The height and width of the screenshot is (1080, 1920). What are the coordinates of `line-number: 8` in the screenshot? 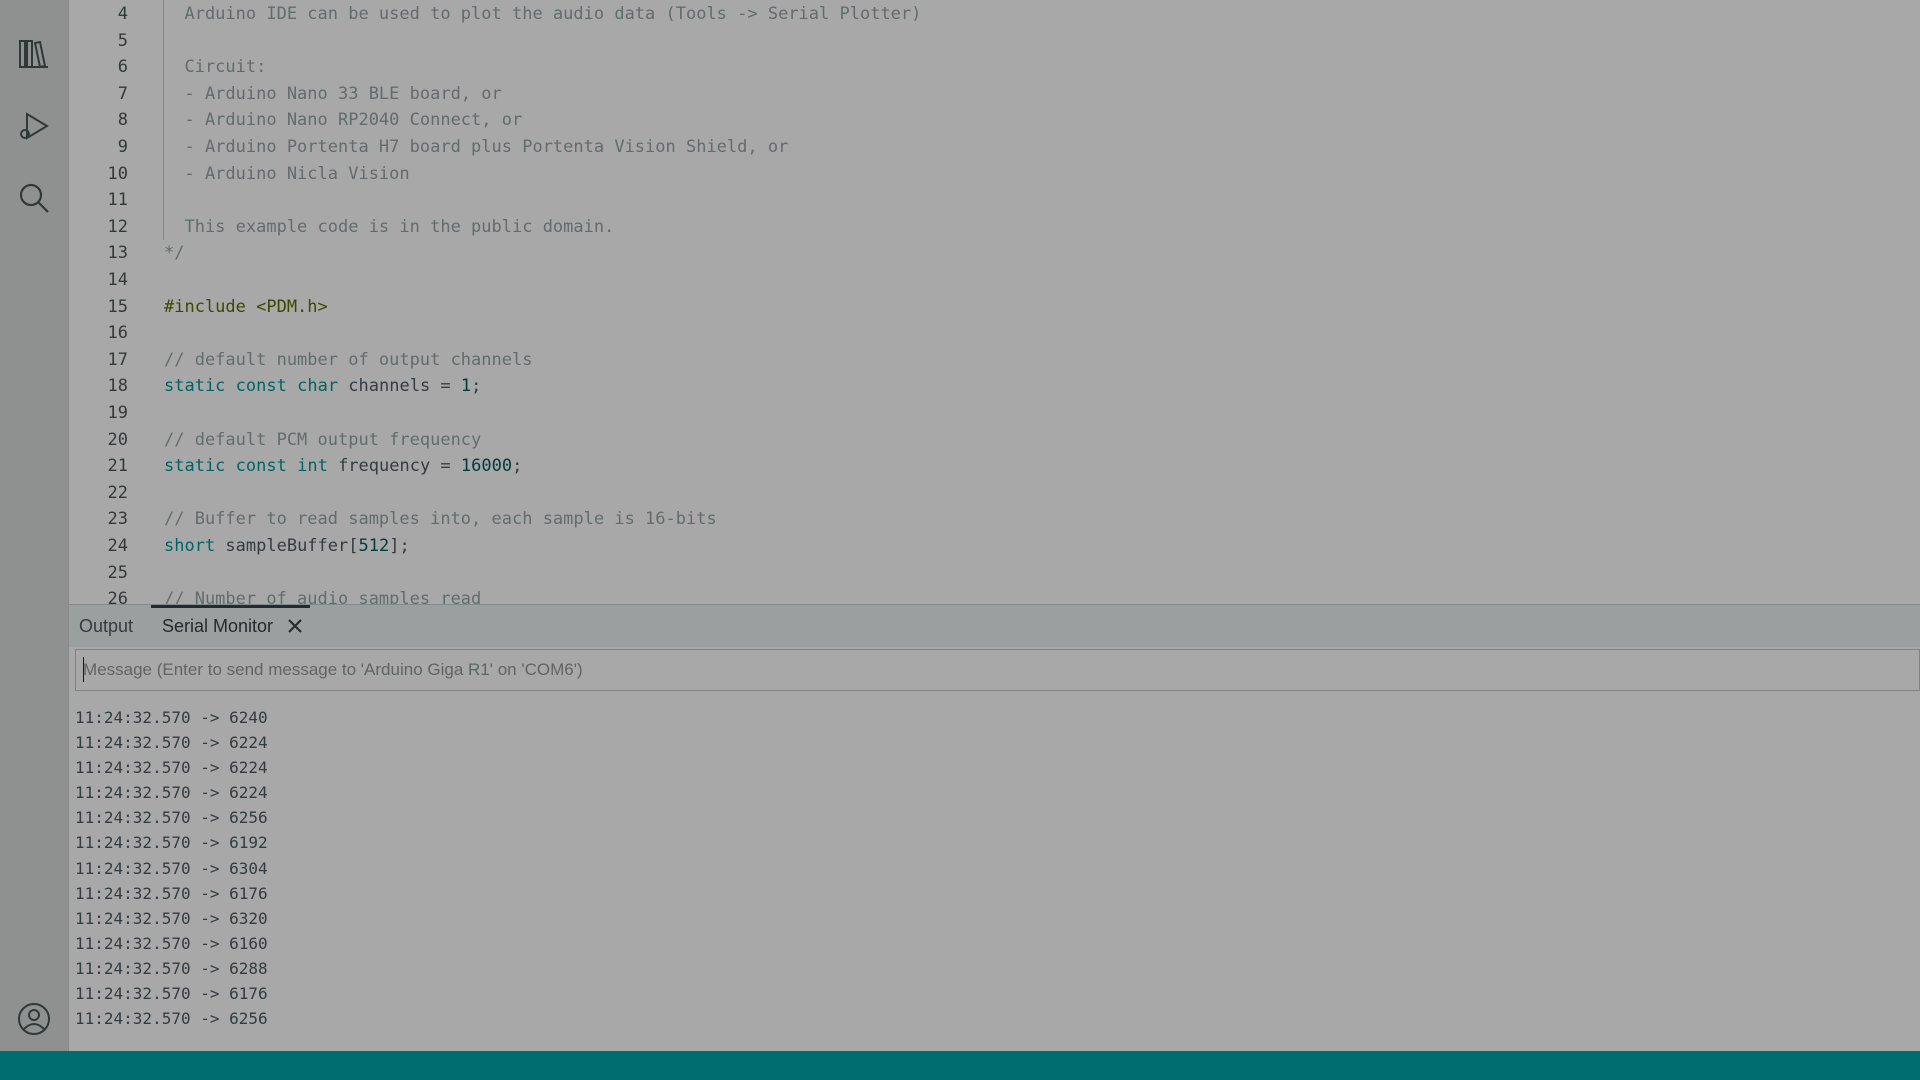 It's located at (122, 120).